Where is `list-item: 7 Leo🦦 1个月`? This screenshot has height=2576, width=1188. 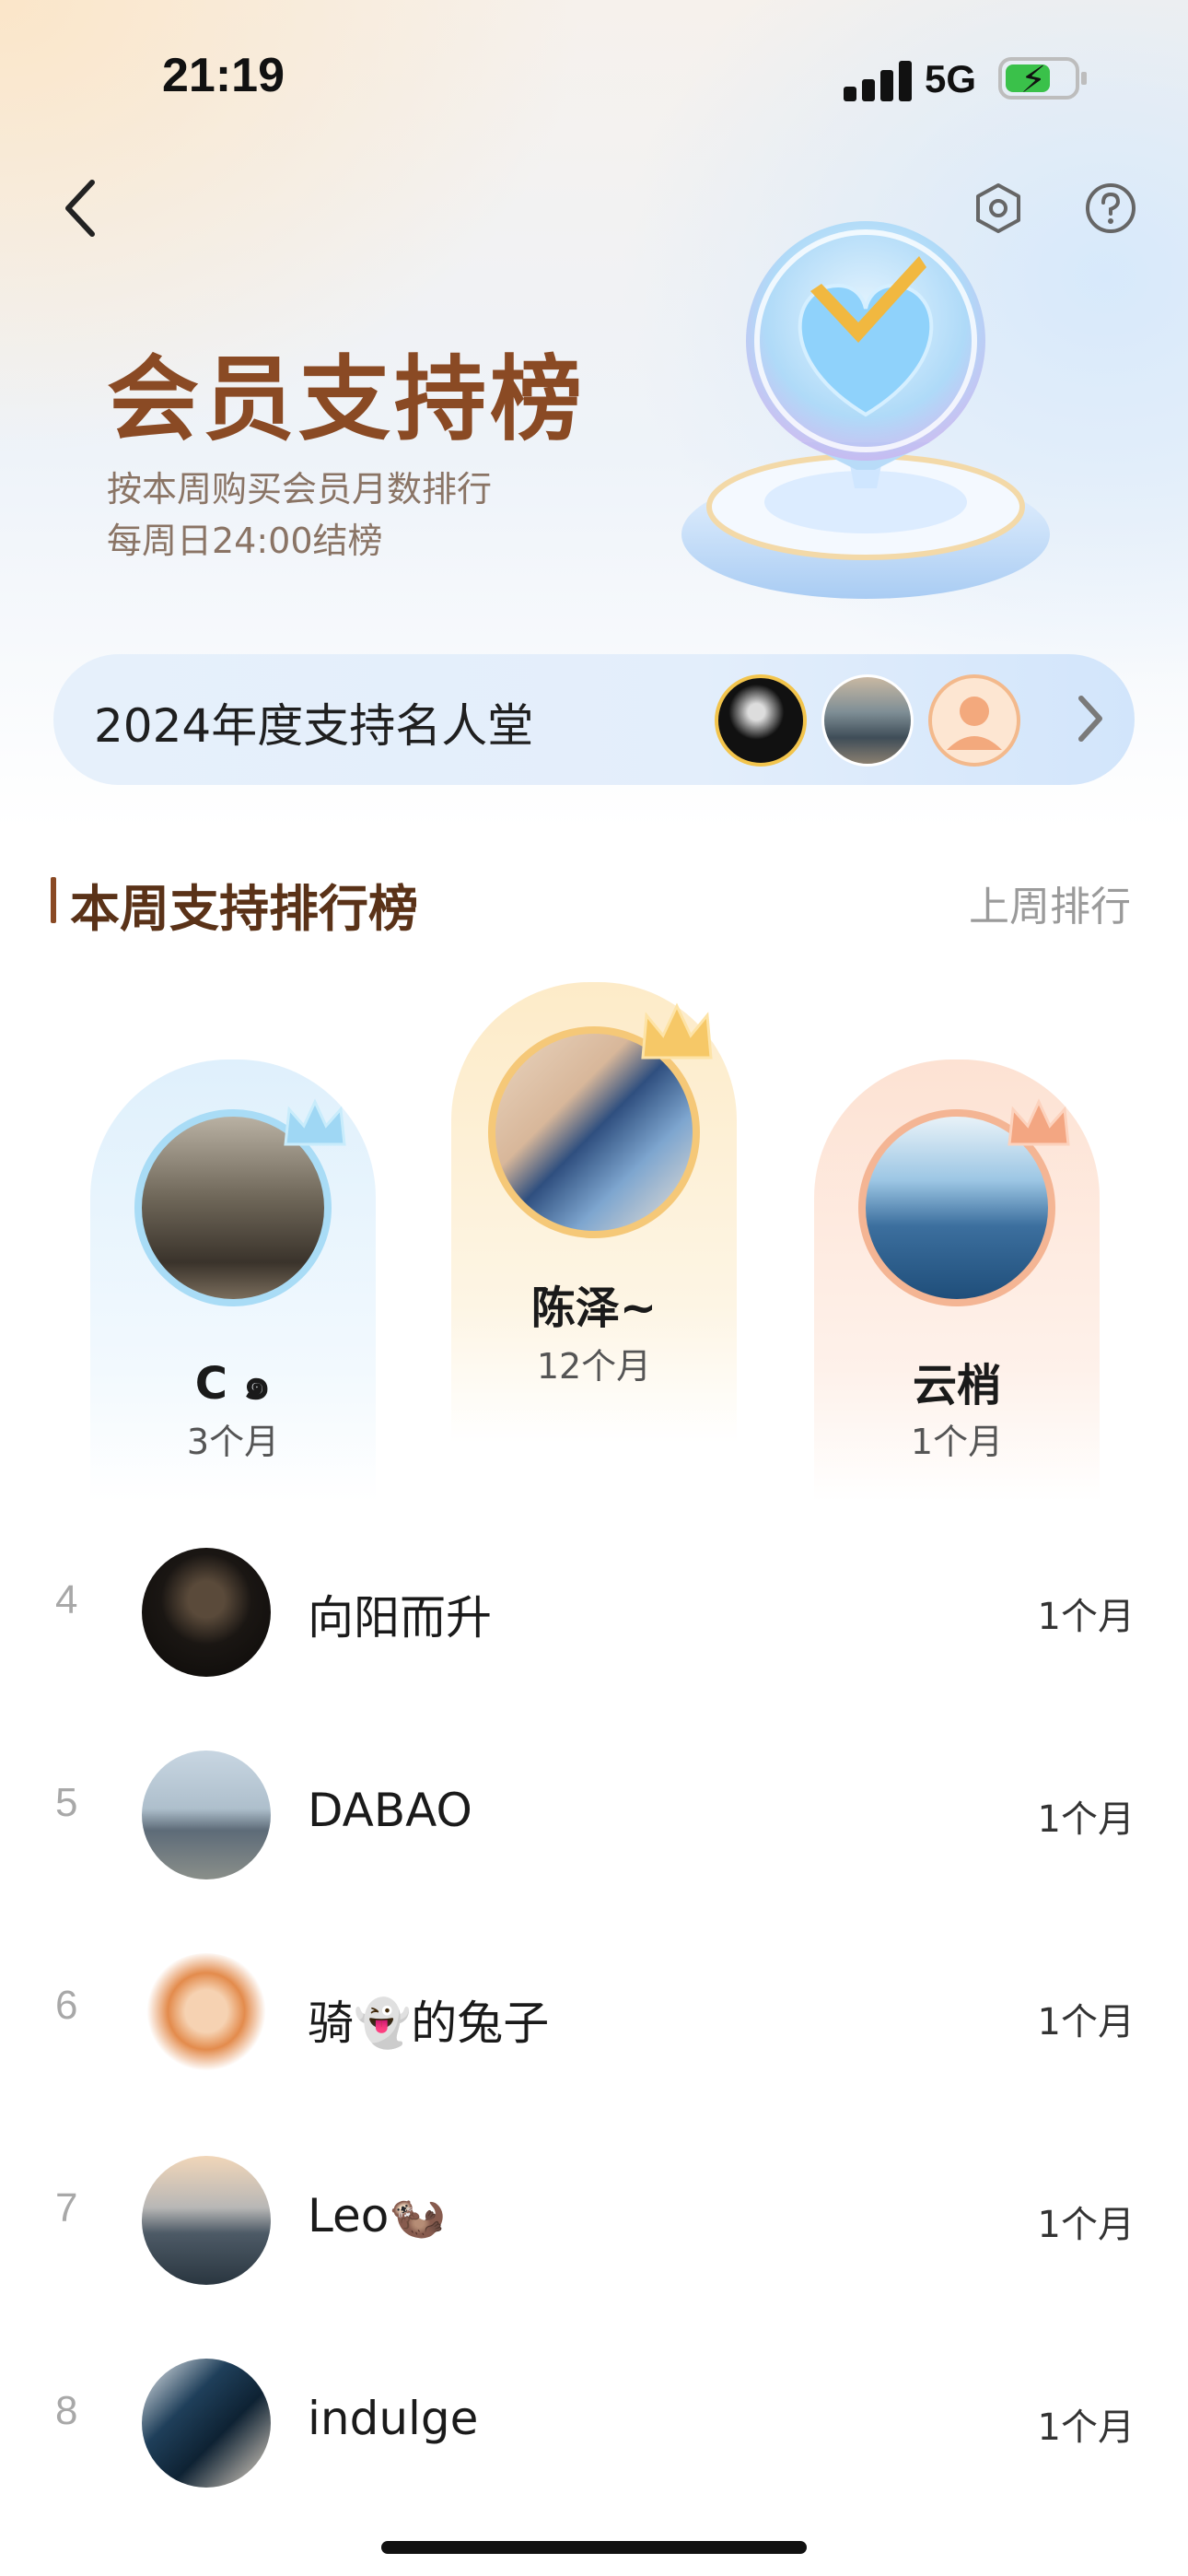
list-item: 7 Leo🦦 1个月 is located at coordinates (594, 2222).